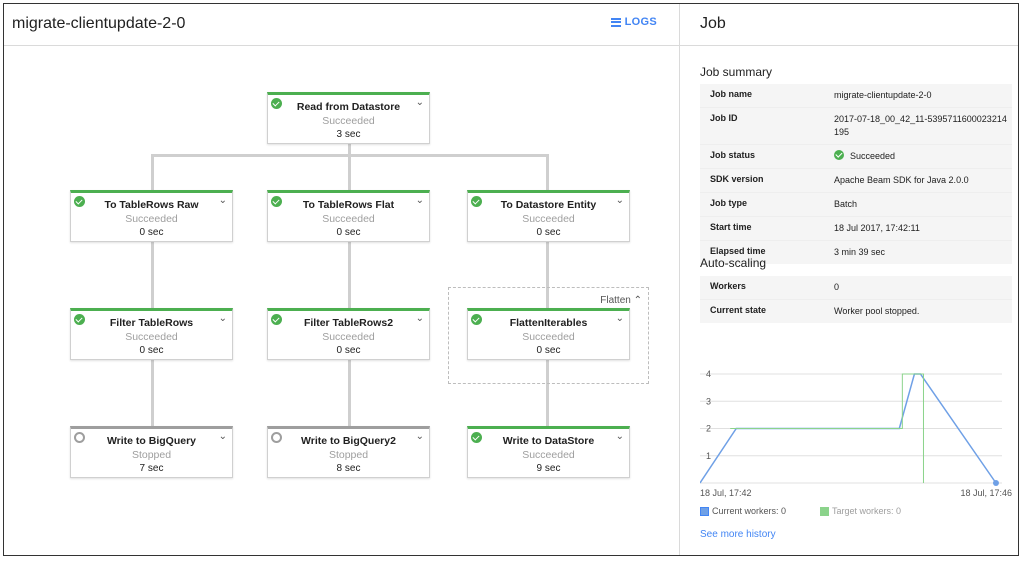 The height and width of the screenshot is (561, 1024). I want to click on step-time: 7 sec, so click(151, 468).